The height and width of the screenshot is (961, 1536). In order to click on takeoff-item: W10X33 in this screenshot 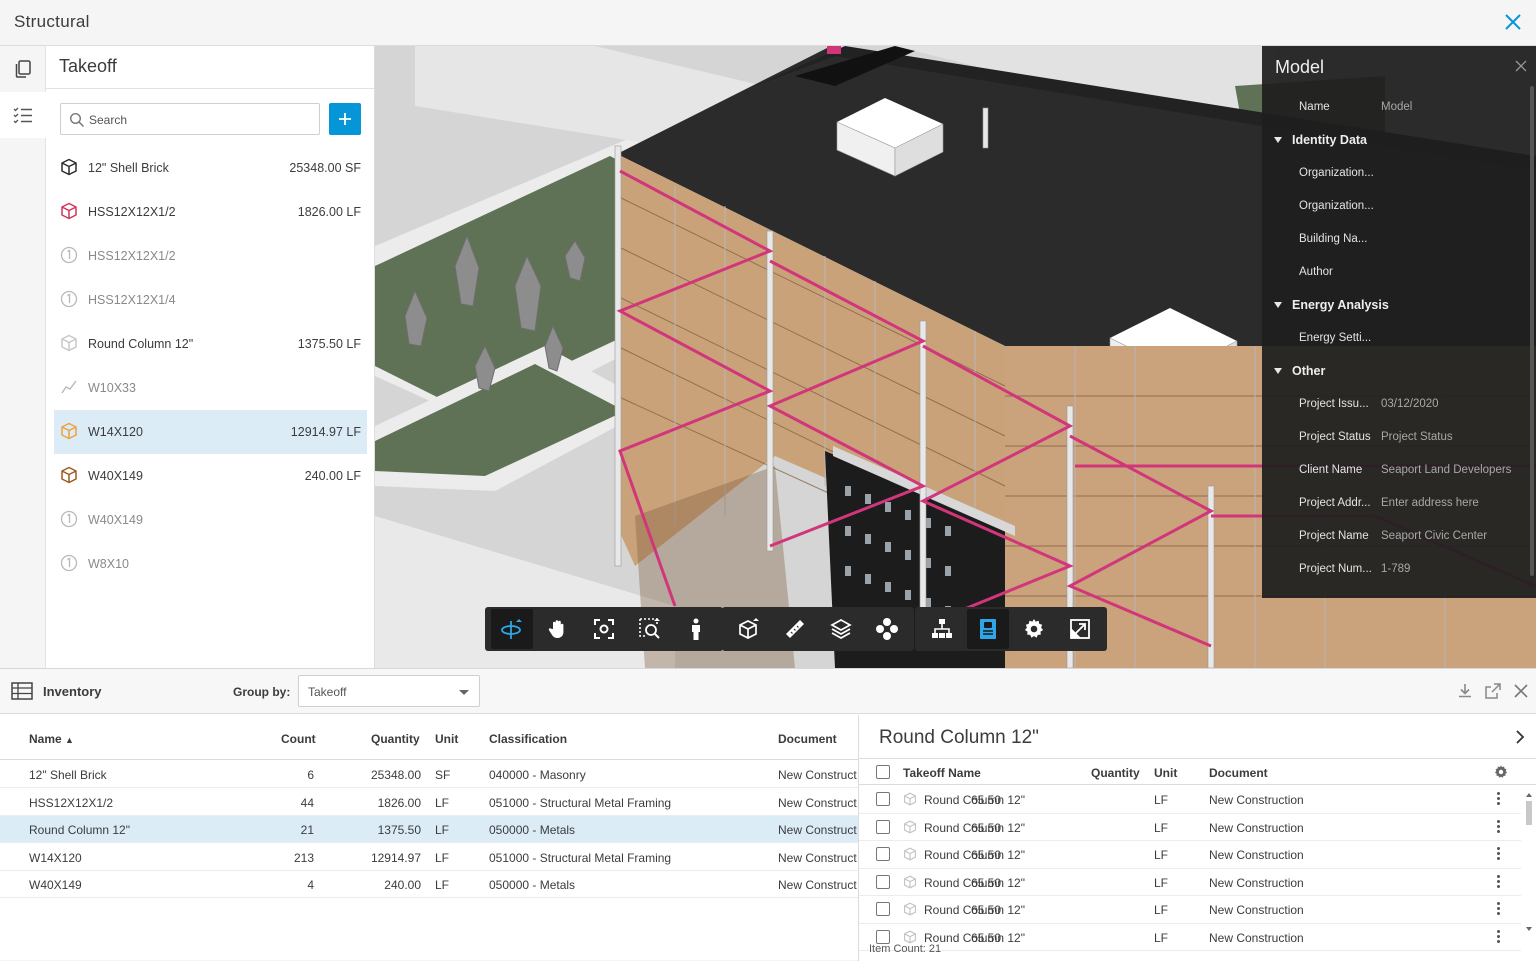, I will do `click(210, 388)`.